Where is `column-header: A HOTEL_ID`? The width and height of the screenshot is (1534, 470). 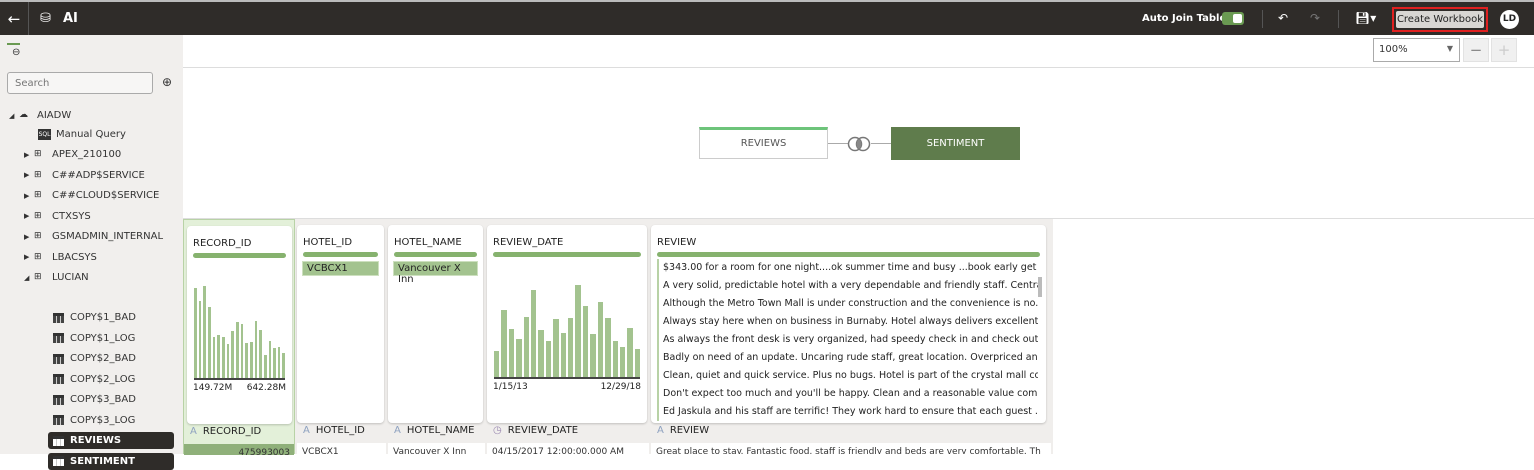
column-header: A HOTEL_ID is located at coordinates (334, 430).